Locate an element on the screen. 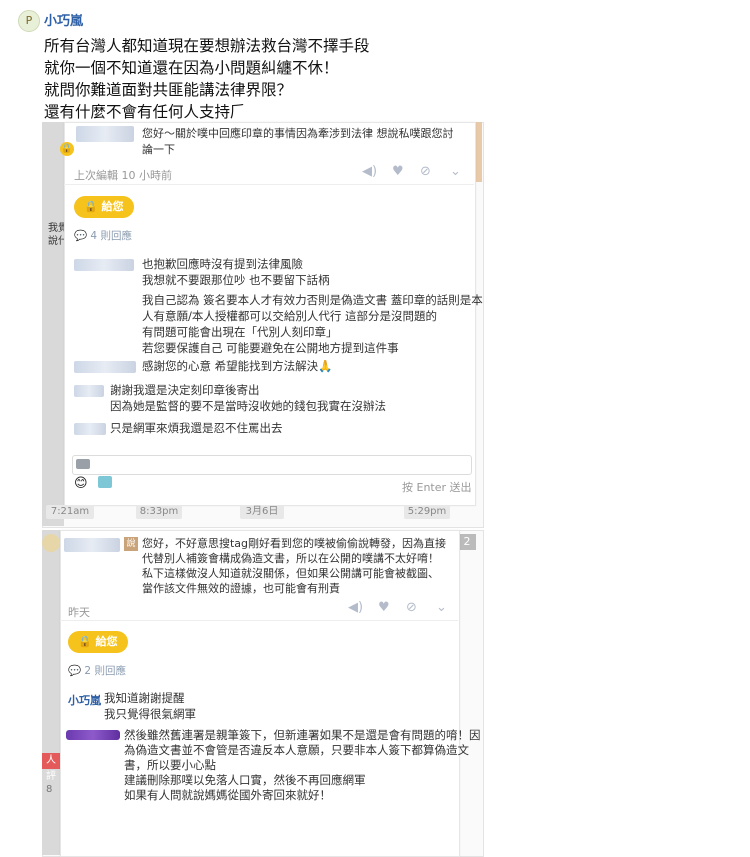 The height and width of the screenshot is (857, 750). reply-msg: 如果有人問就說媽媽從國外寄回來就好！ is located at coordinates (227, 795).